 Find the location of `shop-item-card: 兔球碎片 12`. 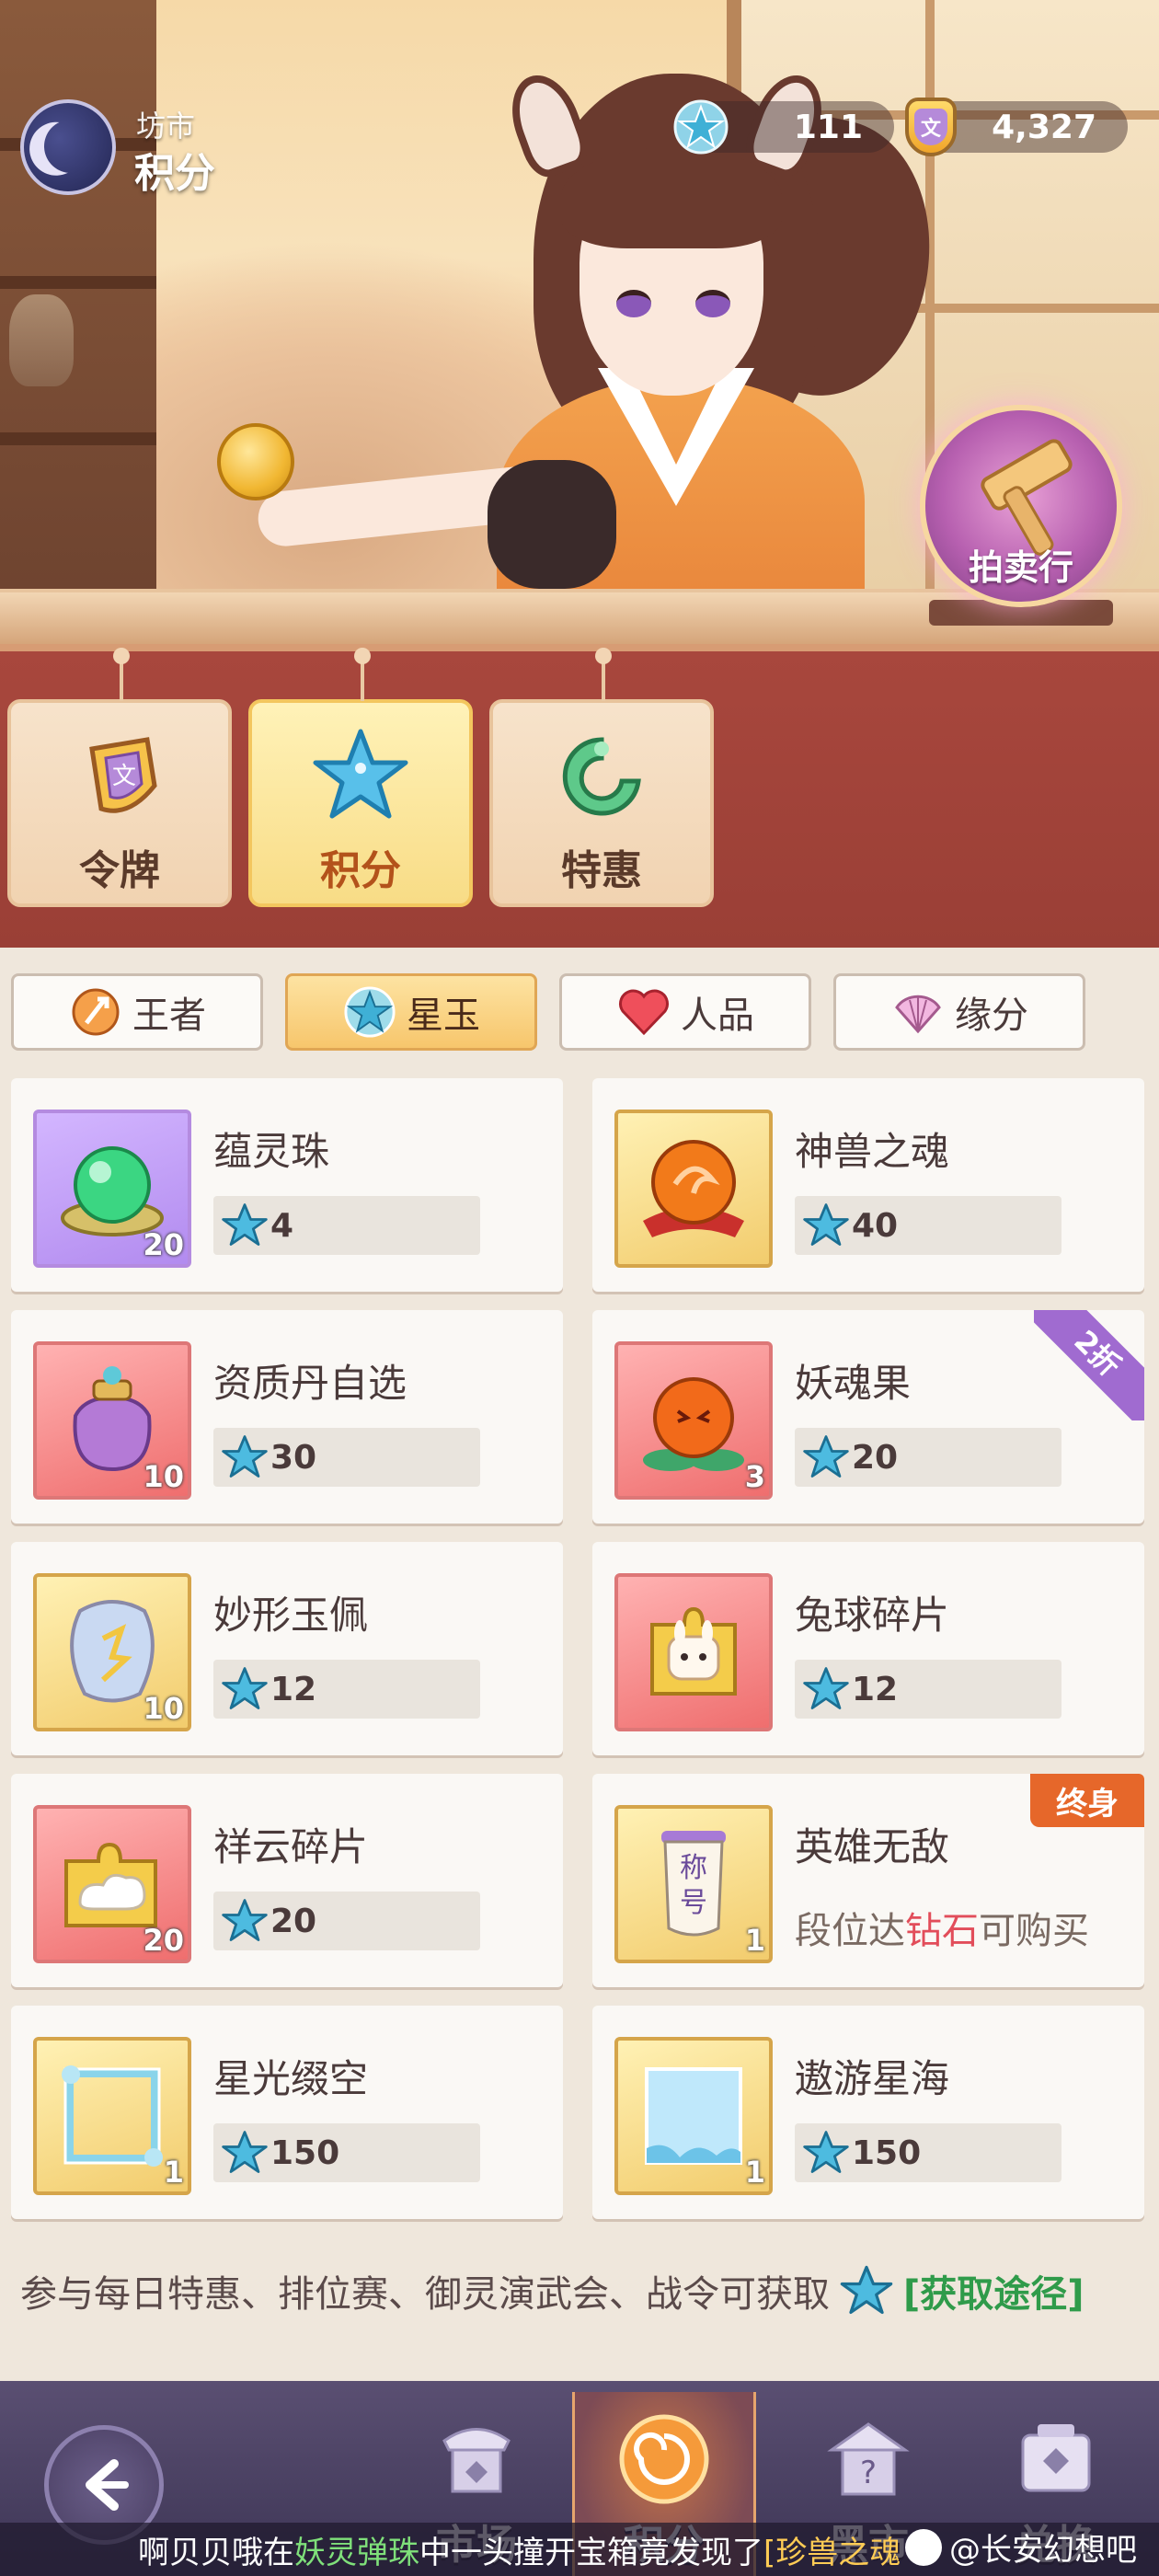

shop-item-card: 兔球碎片 12 is located at coordinates (868, 1648).